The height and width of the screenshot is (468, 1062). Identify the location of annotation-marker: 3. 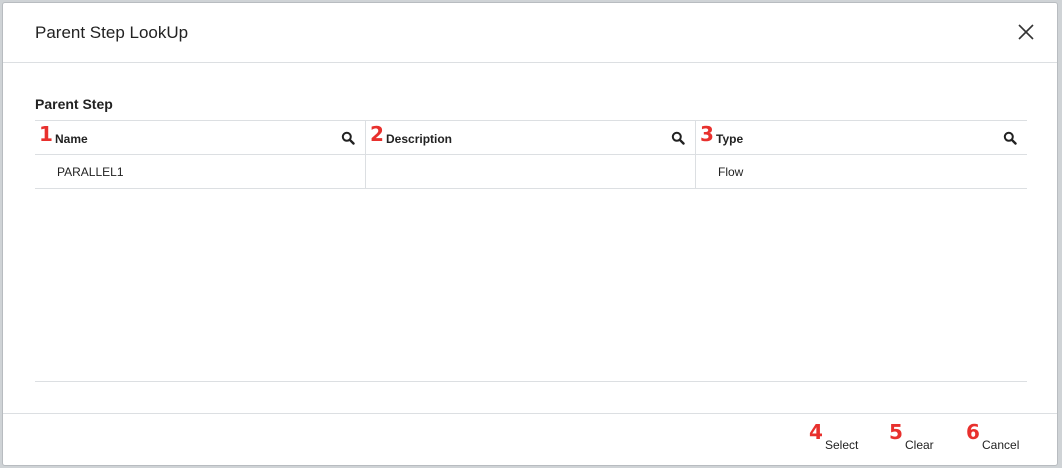
(707, 134).